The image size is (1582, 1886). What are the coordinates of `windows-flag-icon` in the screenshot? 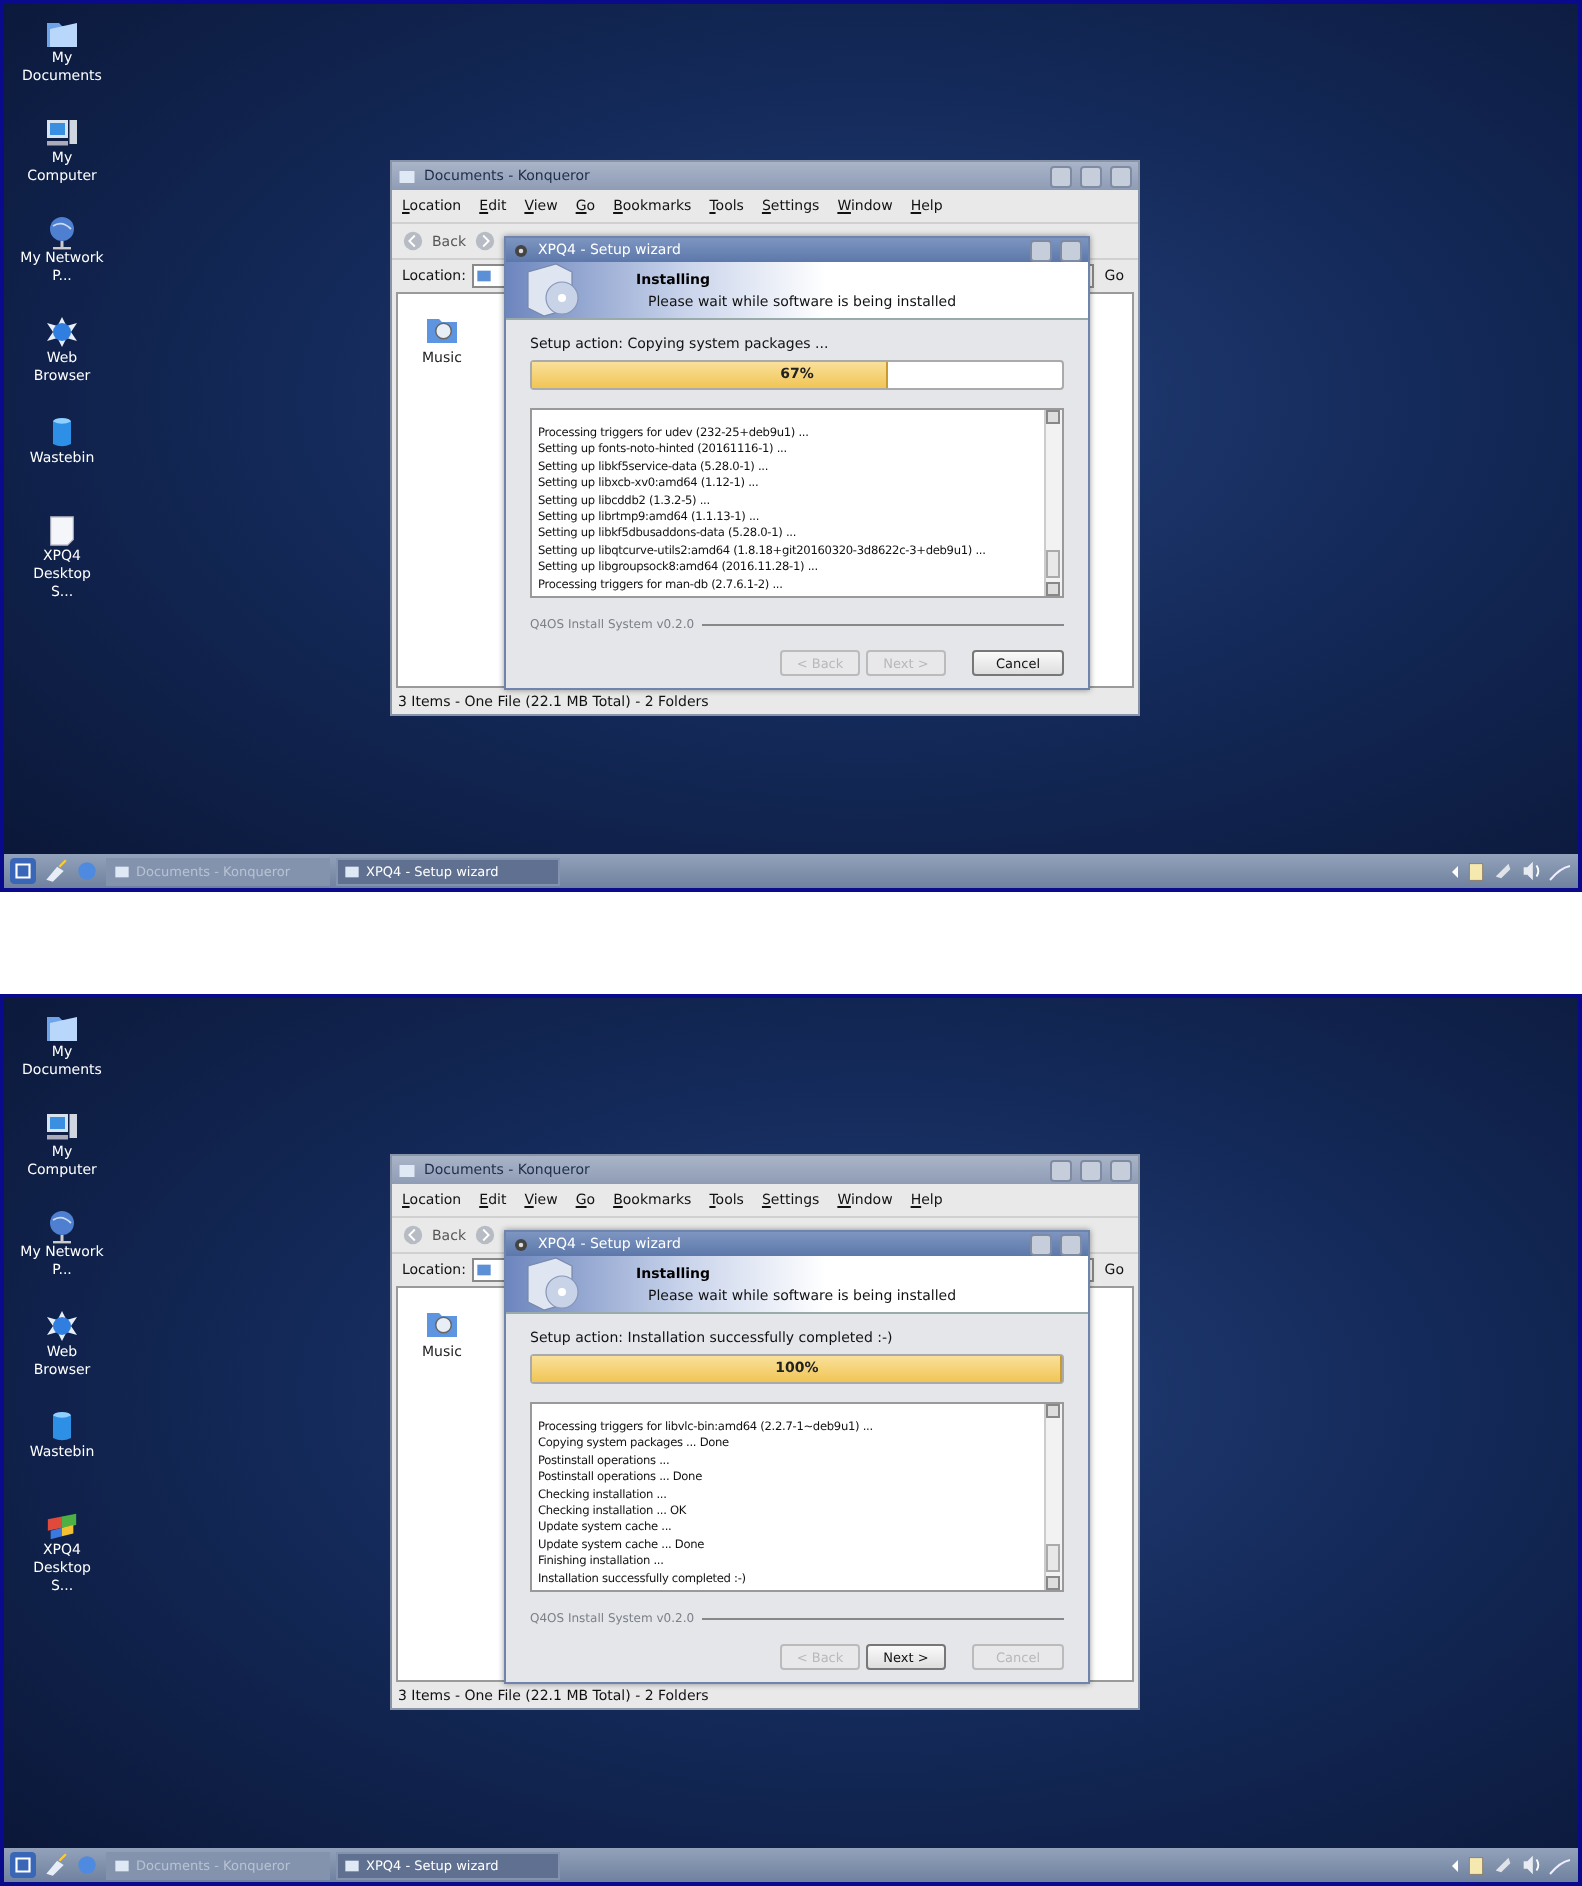 It's located at (62, 1525).